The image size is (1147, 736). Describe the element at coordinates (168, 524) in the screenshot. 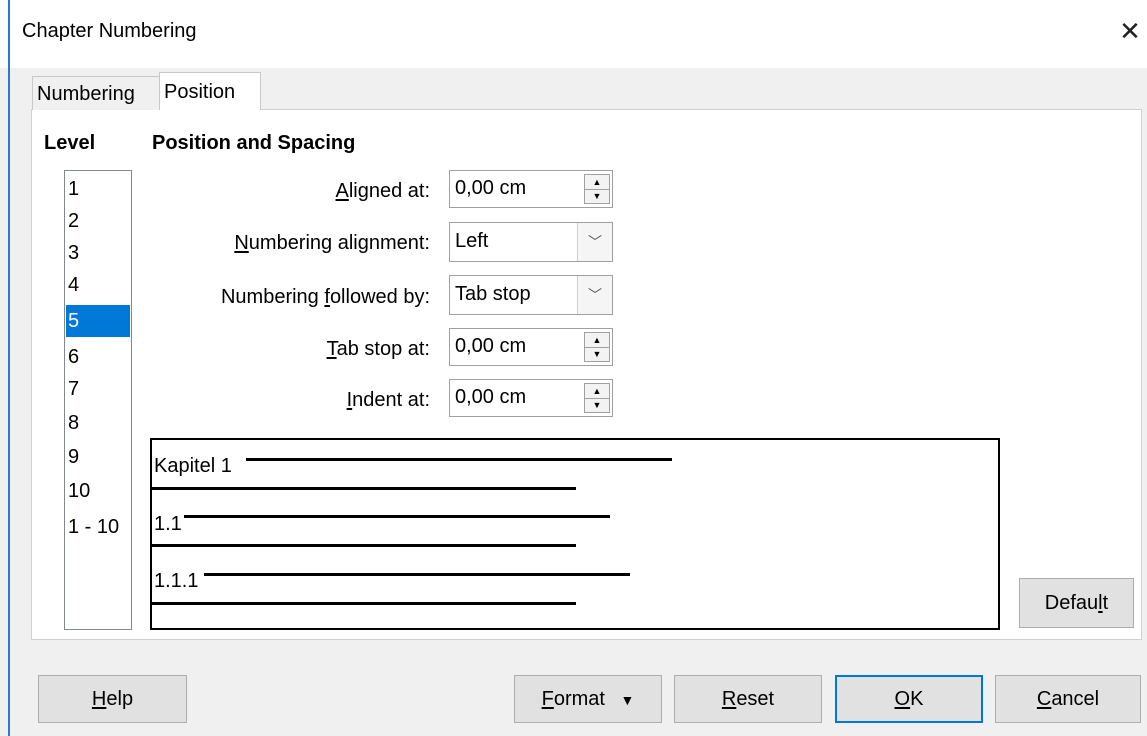

I see `preview-level-2-text: 1.1` at that location.